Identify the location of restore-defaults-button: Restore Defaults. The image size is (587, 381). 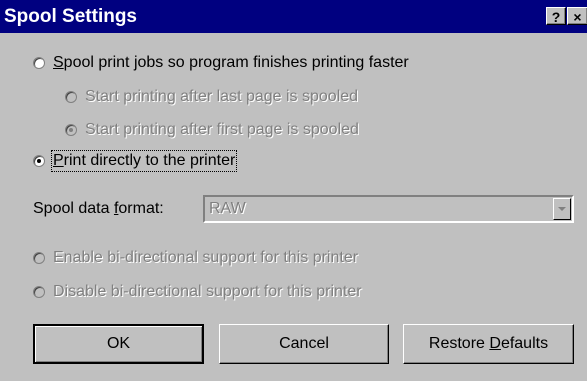
(488, 344).